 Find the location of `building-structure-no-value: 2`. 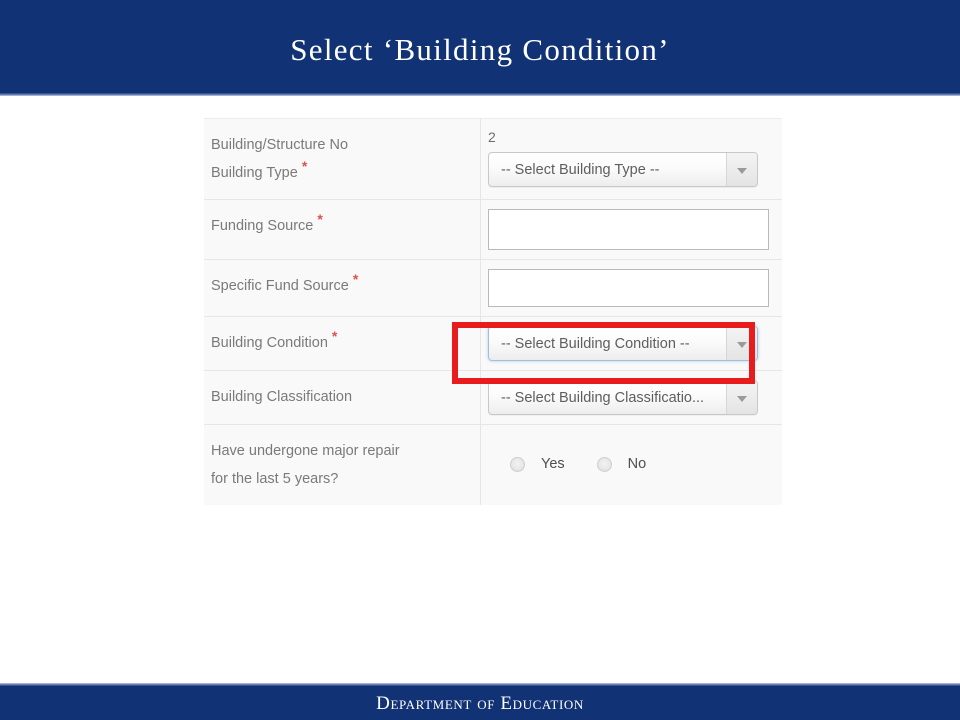

building-structure-no-value: 2 is located at coordinates (492, 137).